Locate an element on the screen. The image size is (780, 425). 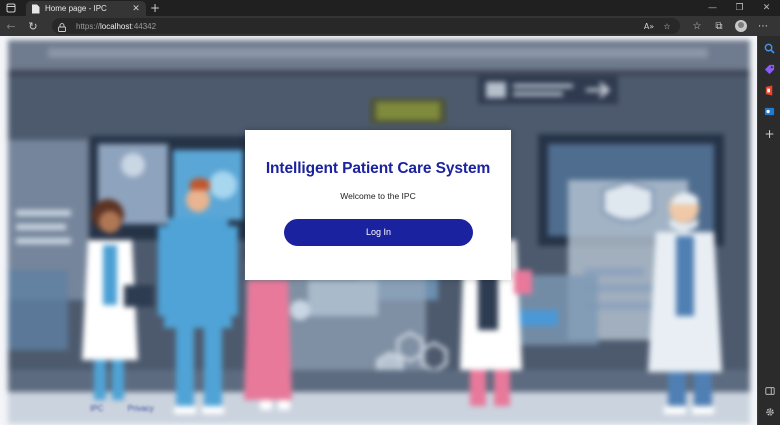
new-tab-button: + is located at coordinates (155, 8).